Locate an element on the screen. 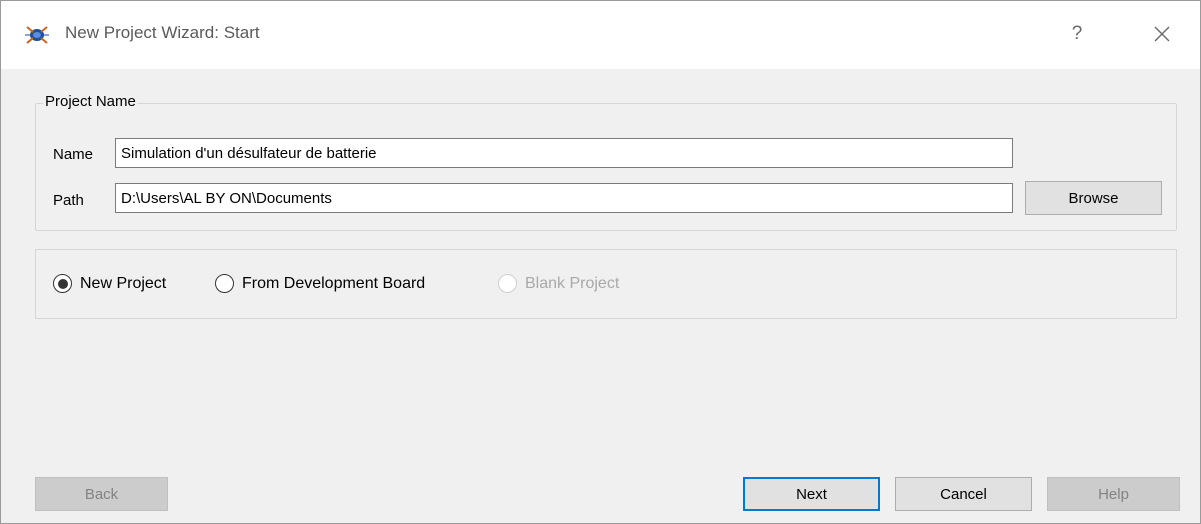  back-button: Back is located at coordinates (101, 494).